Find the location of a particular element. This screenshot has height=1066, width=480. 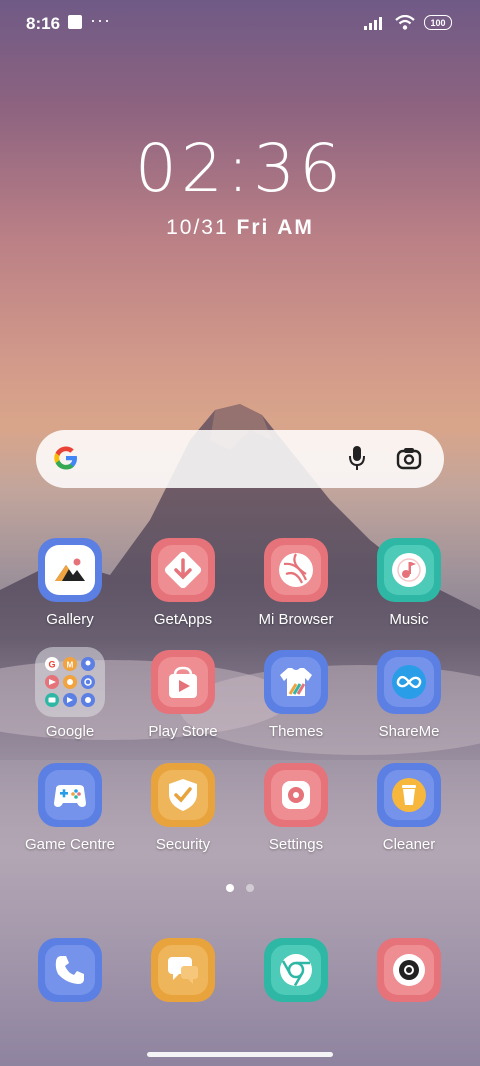

themes-icon is located at coordinates (296, 682).